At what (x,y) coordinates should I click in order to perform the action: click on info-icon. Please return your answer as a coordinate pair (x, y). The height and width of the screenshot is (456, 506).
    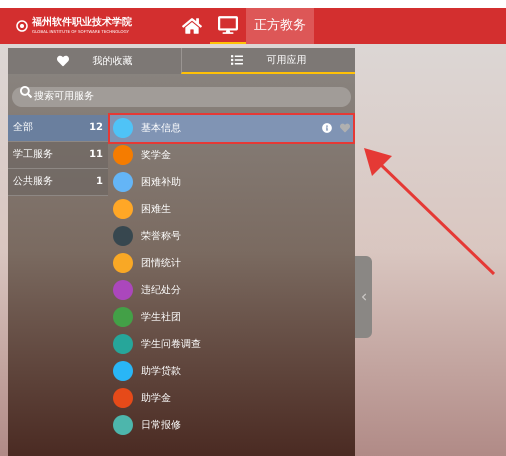
    Looking at the image, I should click on (327, 128).